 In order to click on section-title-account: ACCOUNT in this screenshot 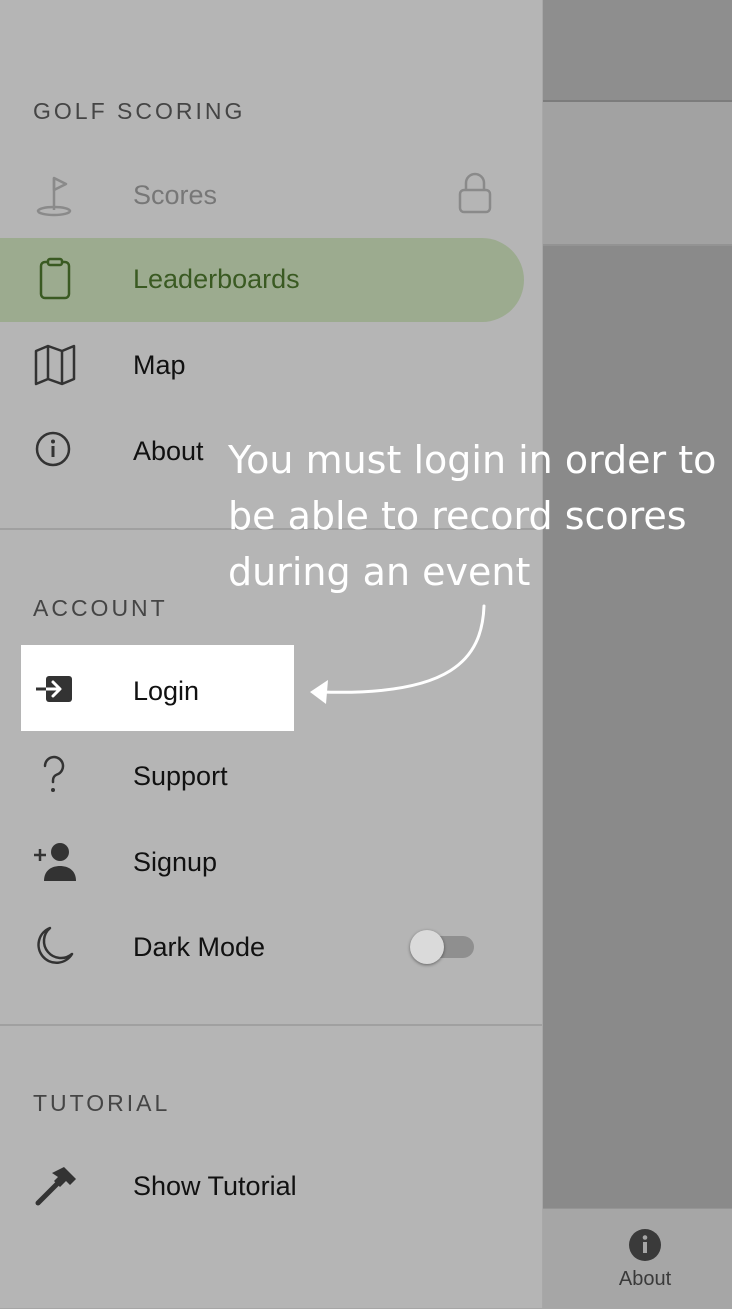, I will do `click(100, 608)`.